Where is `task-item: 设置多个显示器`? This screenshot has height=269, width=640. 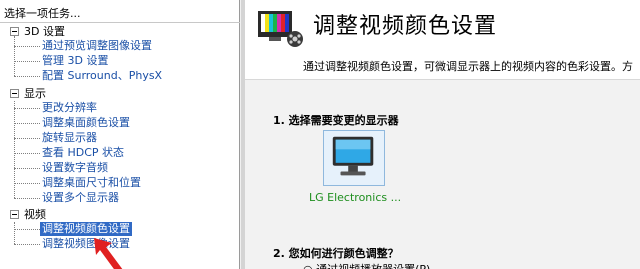
task-item: 设置多个显示器 is located at coordinates (80, 198).